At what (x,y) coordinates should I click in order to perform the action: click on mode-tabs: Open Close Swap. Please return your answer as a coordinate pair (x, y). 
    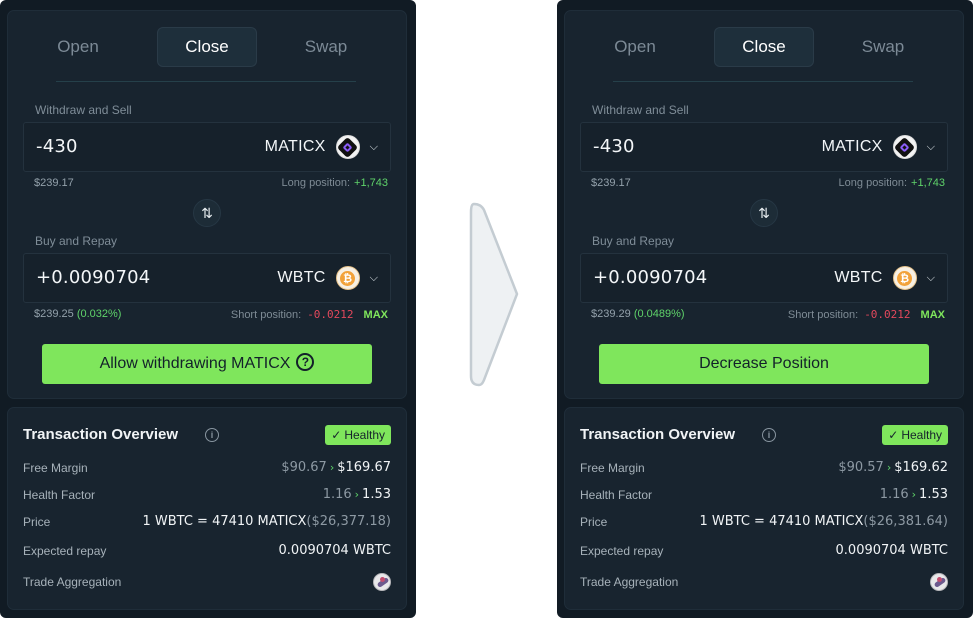
    Looking at the image, I should click on (765, 47).